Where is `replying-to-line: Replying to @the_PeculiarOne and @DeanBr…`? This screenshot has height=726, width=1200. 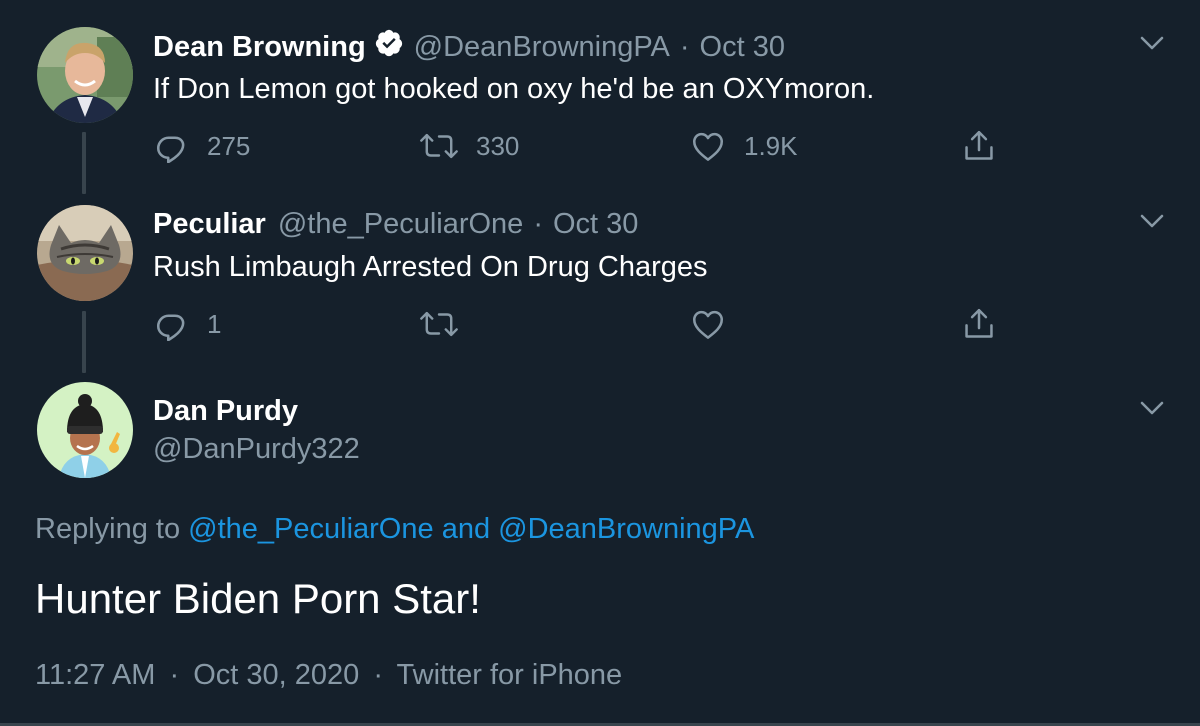
replying-to-line: Replying to @the_PeculiarOne and @DeanBr… is located at coordinates (394, 529).